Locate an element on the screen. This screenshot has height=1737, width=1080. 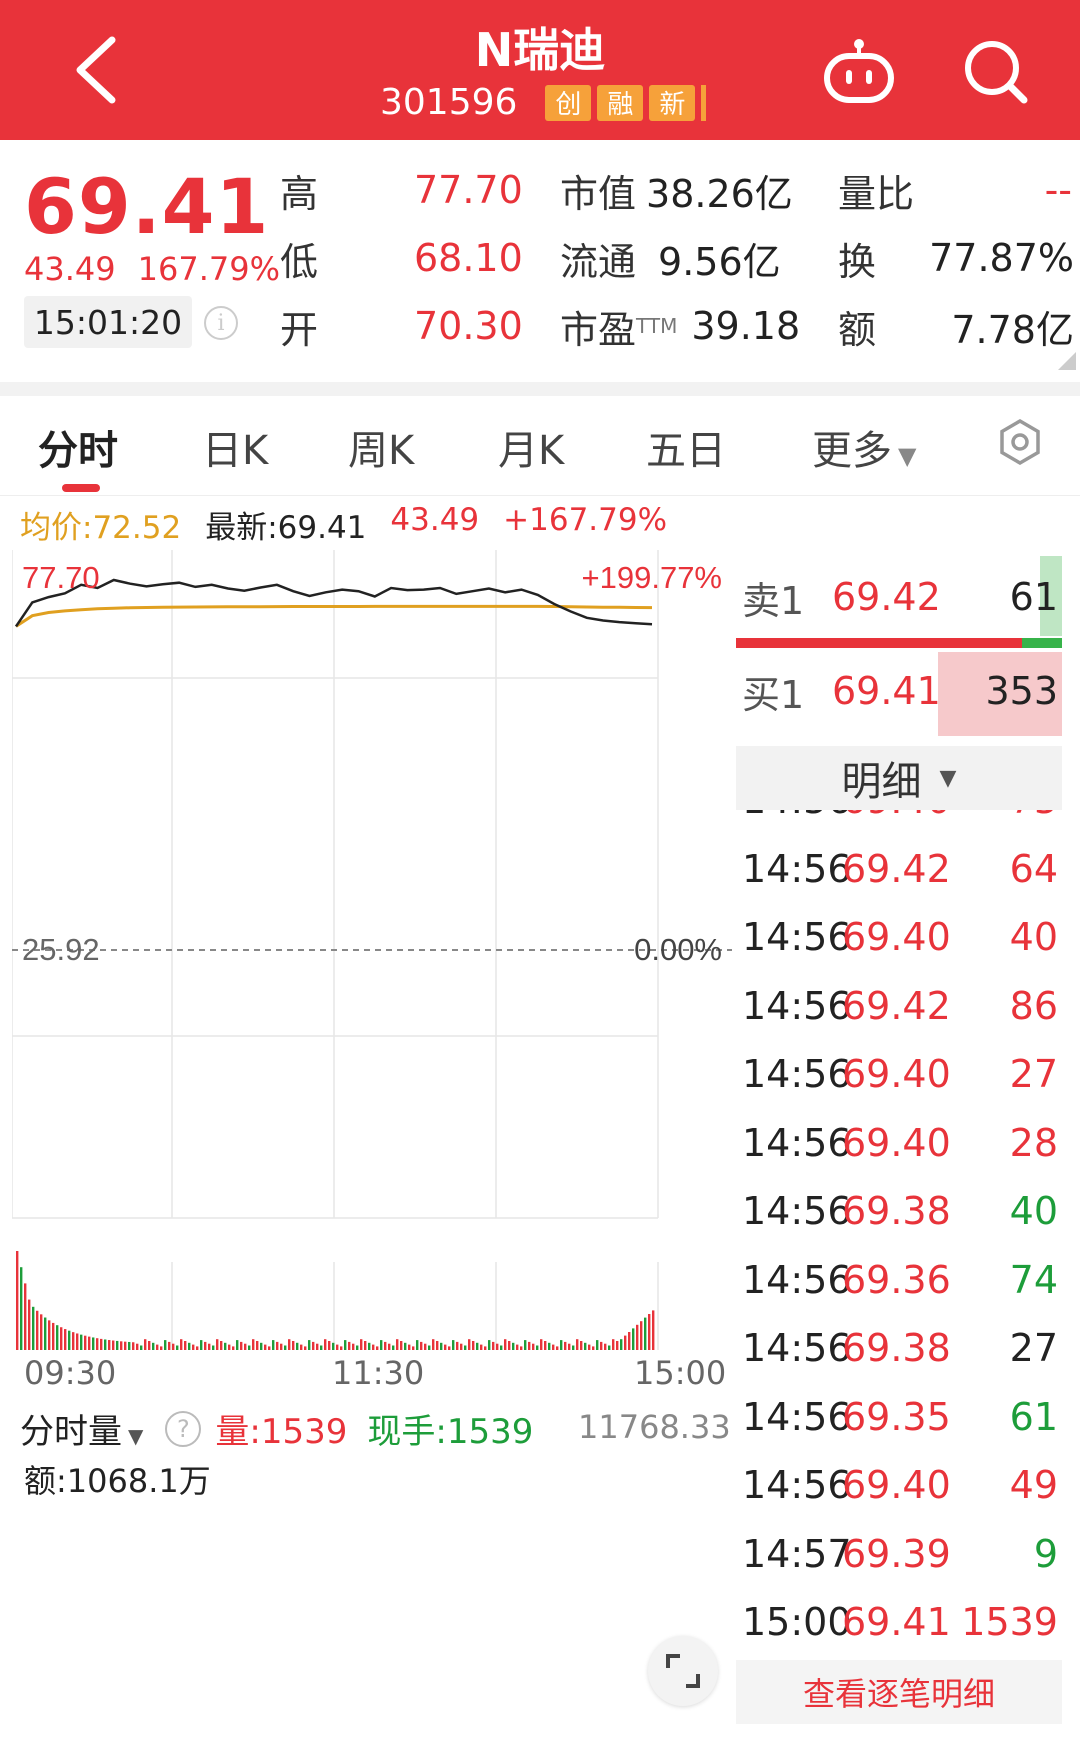
tick-row: 14:57 69.39 9 is located at coordinates (901, 1554).